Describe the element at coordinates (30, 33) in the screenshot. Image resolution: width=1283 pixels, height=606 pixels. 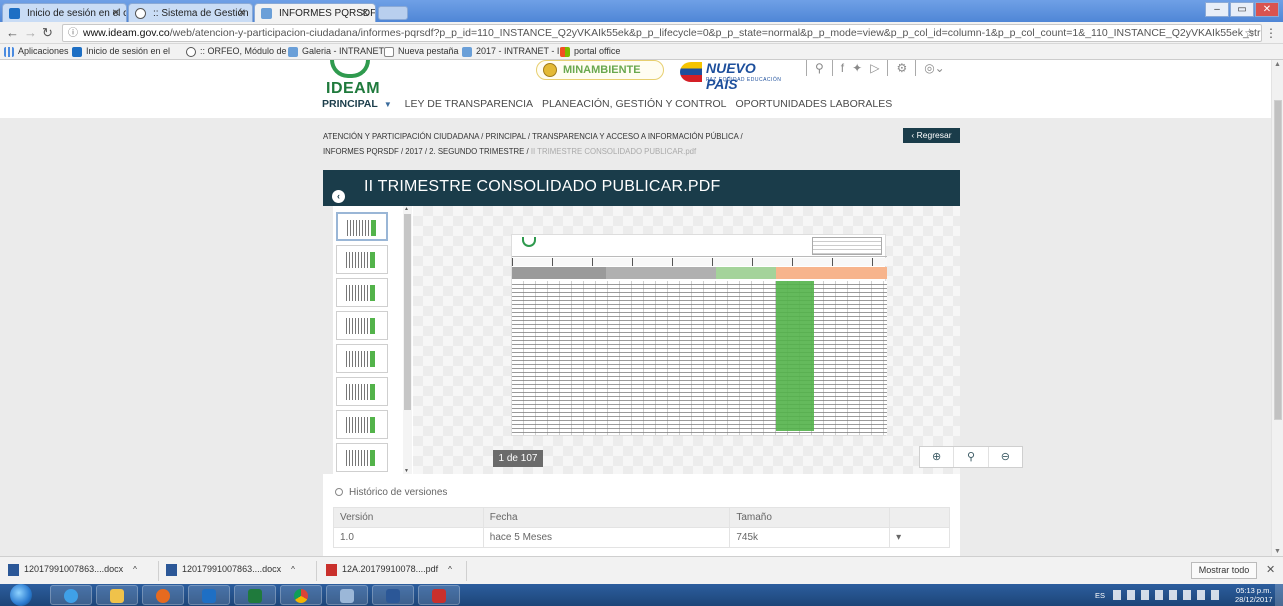
I see `forward-arrow-icon: →` at that location.